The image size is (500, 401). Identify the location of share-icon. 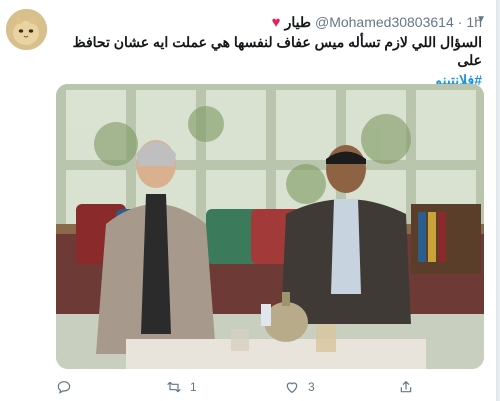
(406, 387).